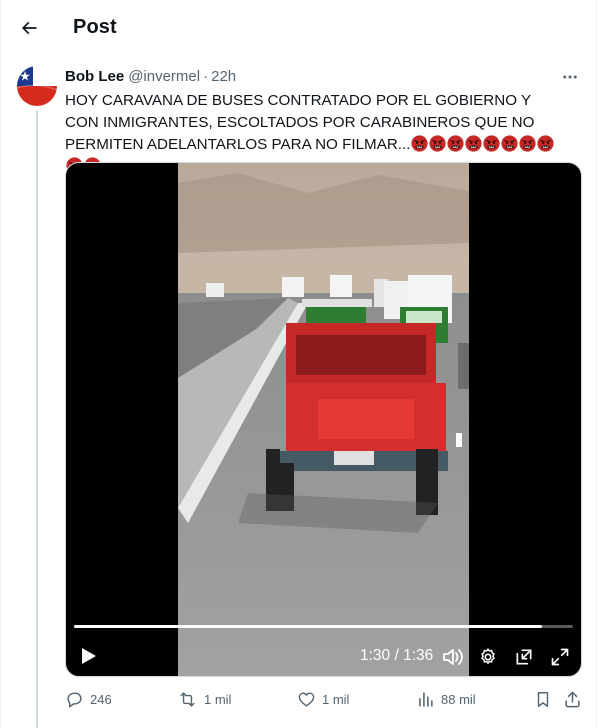 The image size is (597, 728). Describe the element at coordinates (187, 699) in the screenshot. I see `repost-icon` at that location.